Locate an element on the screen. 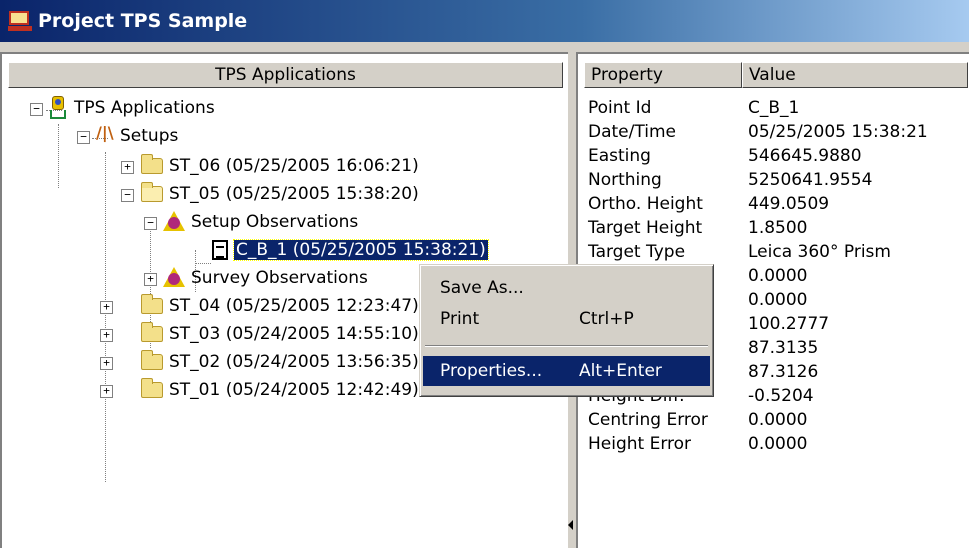 Image resolution: width=969 pixels, height=548 pixels. tree-item-label: ST_05 (05/25/2005 15:38:20) is located at coordinates (294, 194).